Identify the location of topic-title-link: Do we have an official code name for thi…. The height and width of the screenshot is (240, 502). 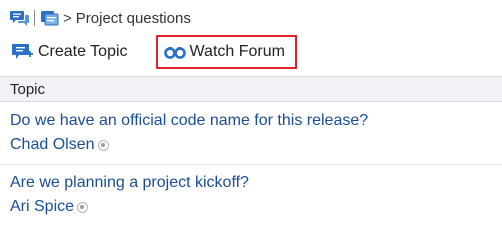
(189, 121).